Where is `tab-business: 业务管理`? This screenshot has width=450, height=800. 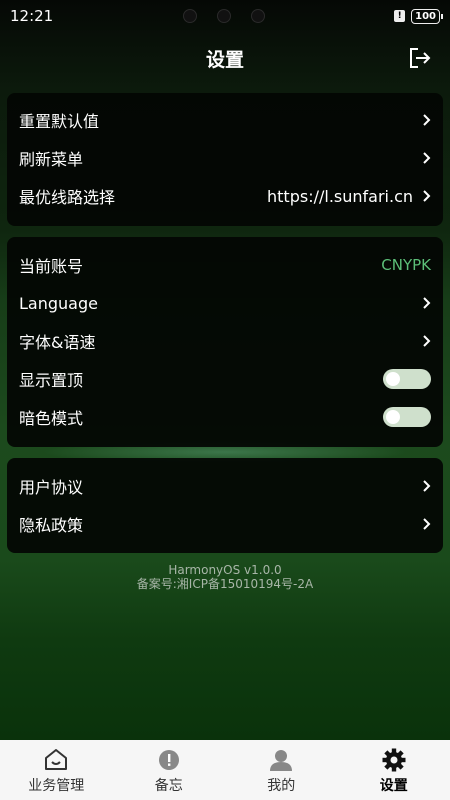
tab-business: 业务管理 is located at coordinates (56, 770).